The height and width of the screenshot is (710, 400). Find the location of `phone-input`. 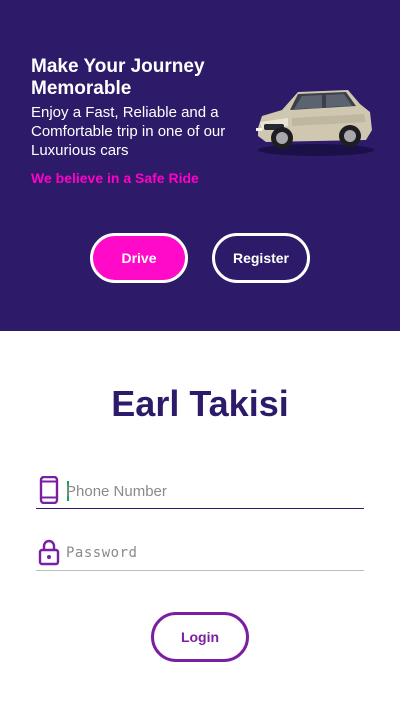

phone-input is located at coordinates (211, 491).